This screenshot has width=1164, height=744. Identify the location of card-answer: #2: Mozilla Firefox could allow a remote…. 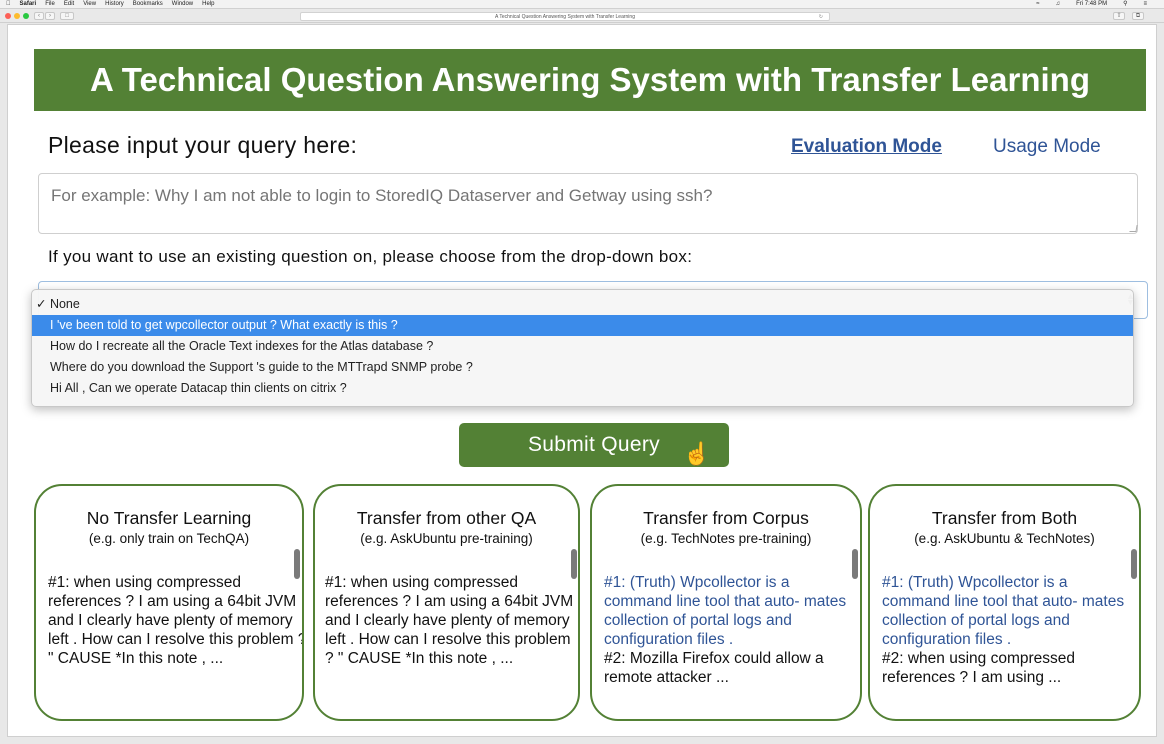
(714, 668).